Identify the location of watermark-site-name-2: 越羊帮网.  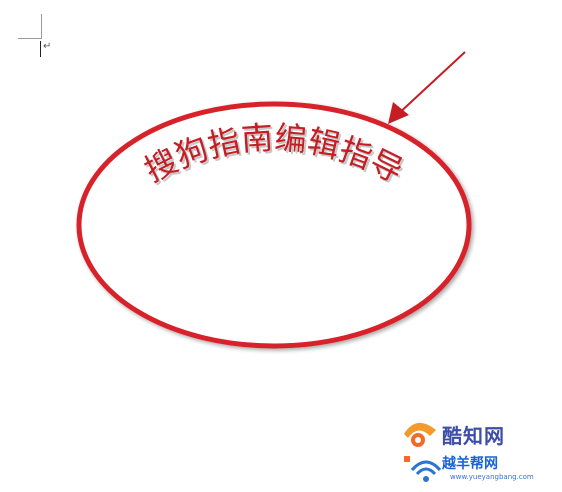
(470, 464).